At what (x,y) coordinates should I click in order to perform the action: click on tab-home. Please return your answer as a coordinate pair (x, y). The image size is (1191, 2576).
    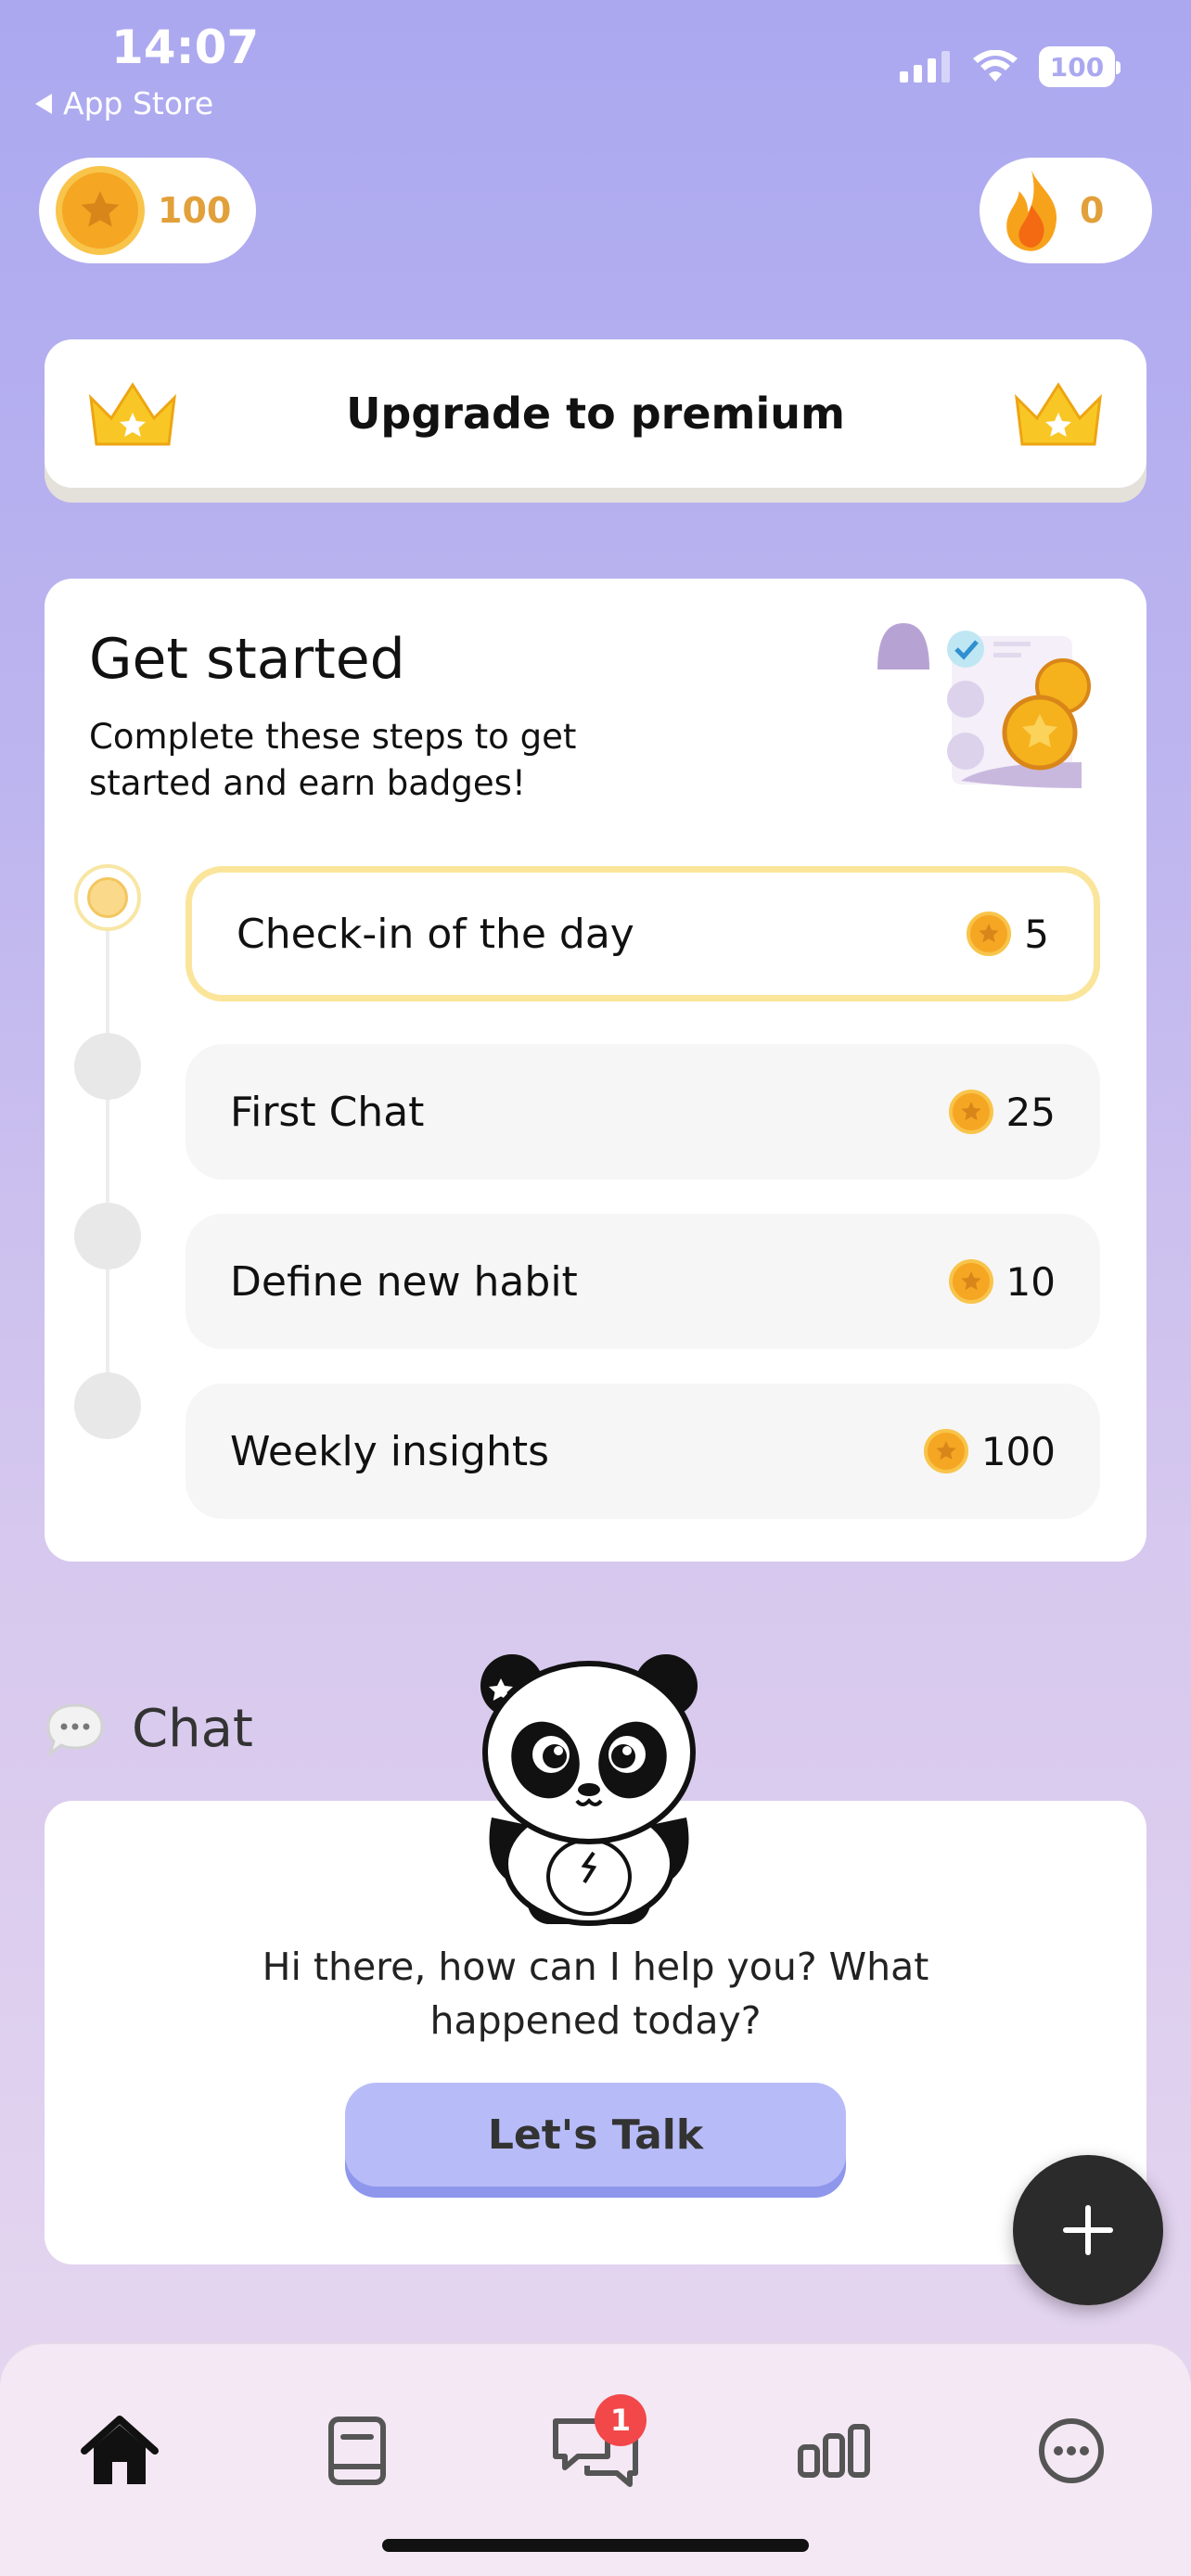
    Looking at the image, I should click on (120, 2451).